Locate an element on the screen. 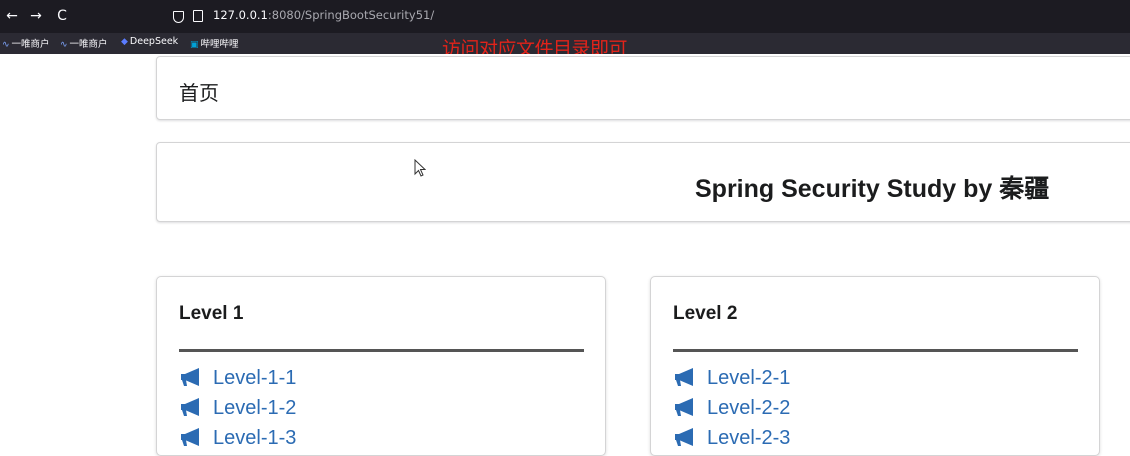  bookmark-item: ▣ 哔哩哔哩 is located at coordinates (214, 43).